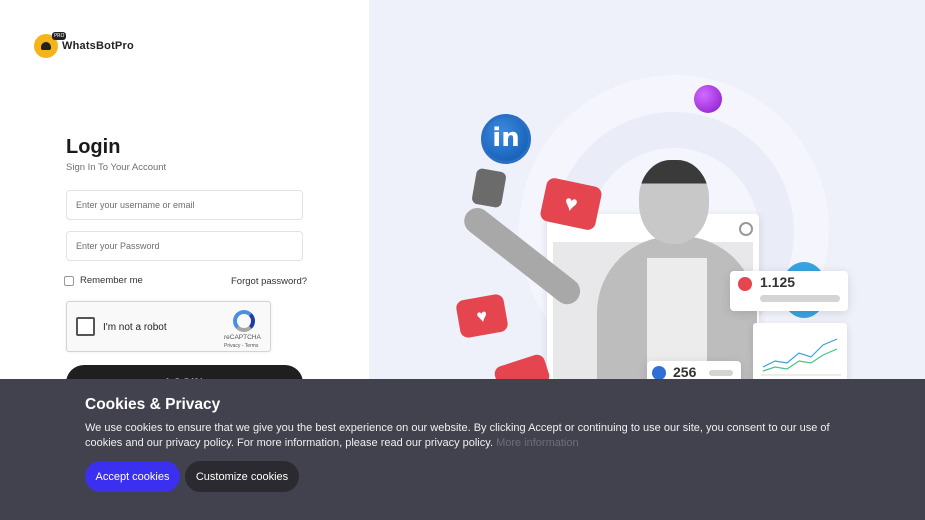 This screenshot has width=925, height=520. What do you see at coordinates (482, 316) in the screenshot?
I see `heart-bubble-icon: ♥` at bounding box center [482, 316].